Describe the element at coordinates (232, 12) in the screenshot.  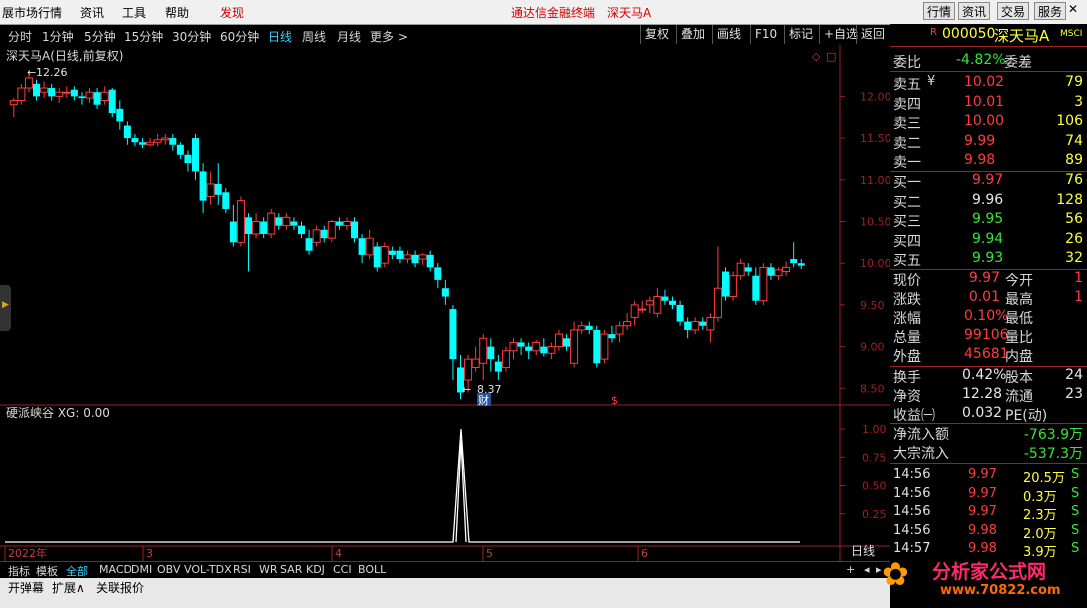
I see `menu-discover: 发现` at that location.